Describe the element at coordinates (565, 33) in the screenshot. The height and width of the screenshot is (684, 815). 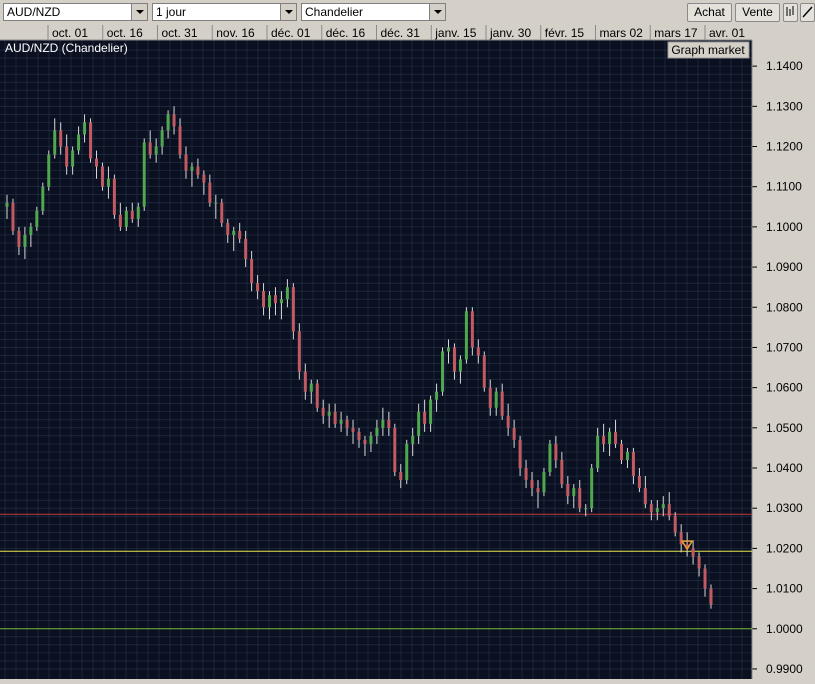
I see `x-tick-label: févr. 15` at that location.